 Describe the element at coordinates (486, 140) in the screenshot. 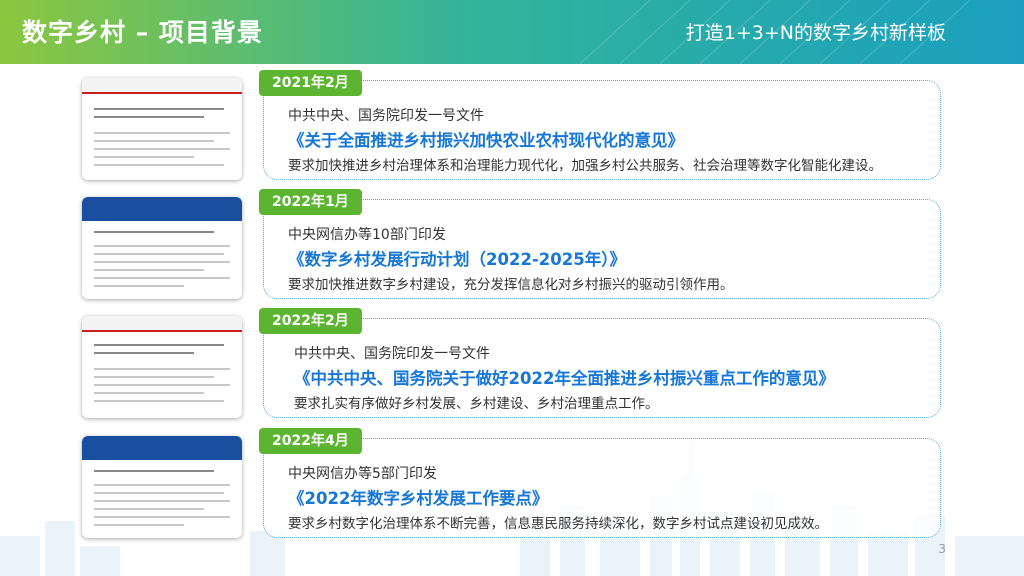

I see `document-title: 《关于全面推进乡村振兴加快农业农村现代化的意见》` at that location.